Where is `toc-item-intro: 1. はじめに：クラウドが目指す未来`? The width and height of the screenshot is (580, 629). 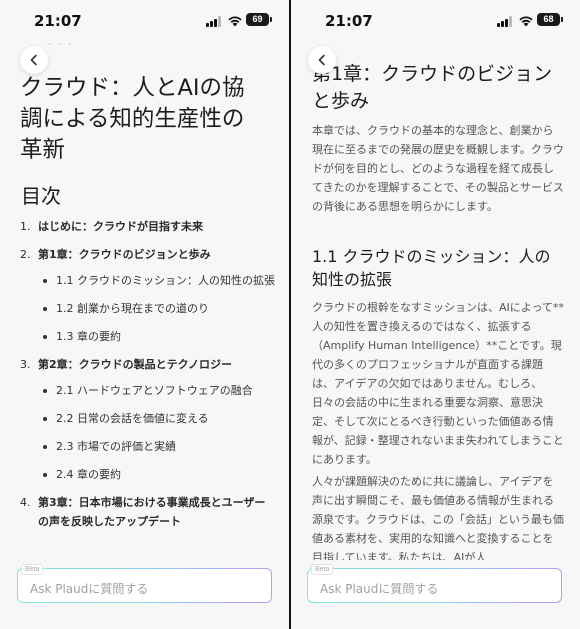 toc-item-intro: 1. はじめに：クラウドが目指す未来 is located at coordinates (147, 226).